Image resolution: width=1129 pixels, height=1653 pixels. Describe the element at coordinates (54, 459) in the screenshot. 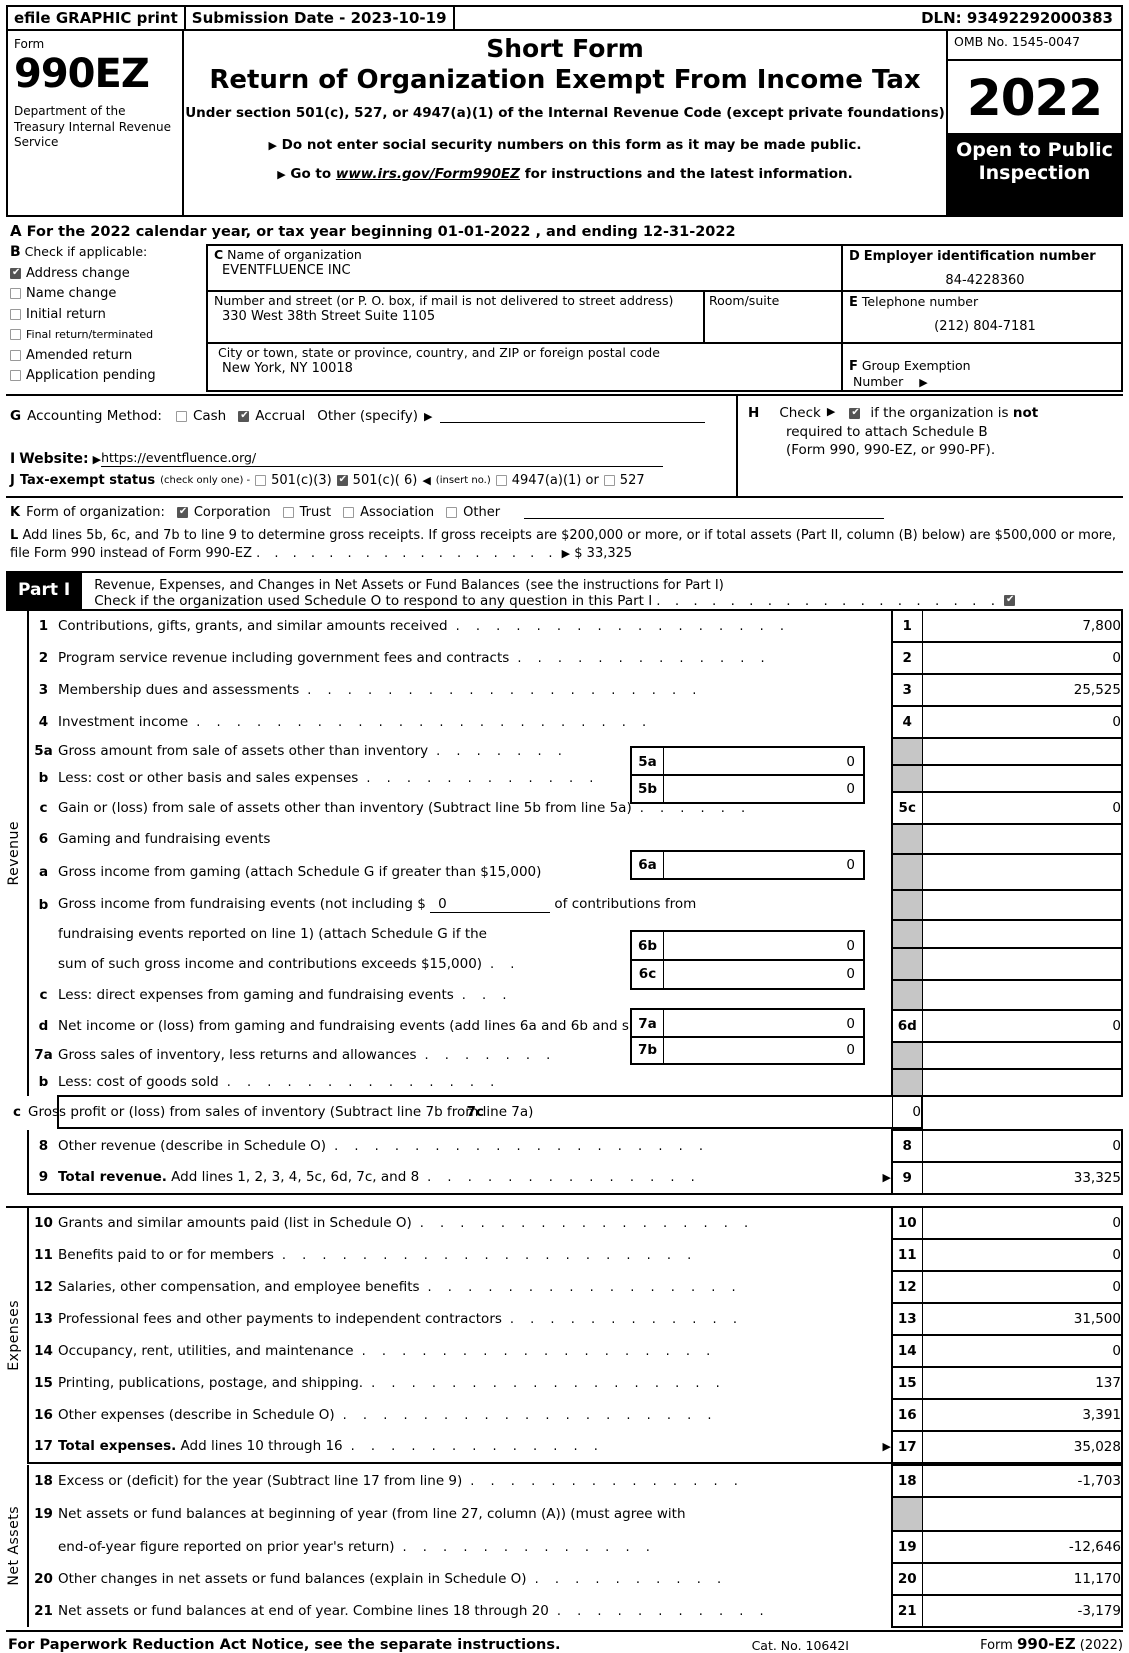

I see `website-label: Website:` at that location.